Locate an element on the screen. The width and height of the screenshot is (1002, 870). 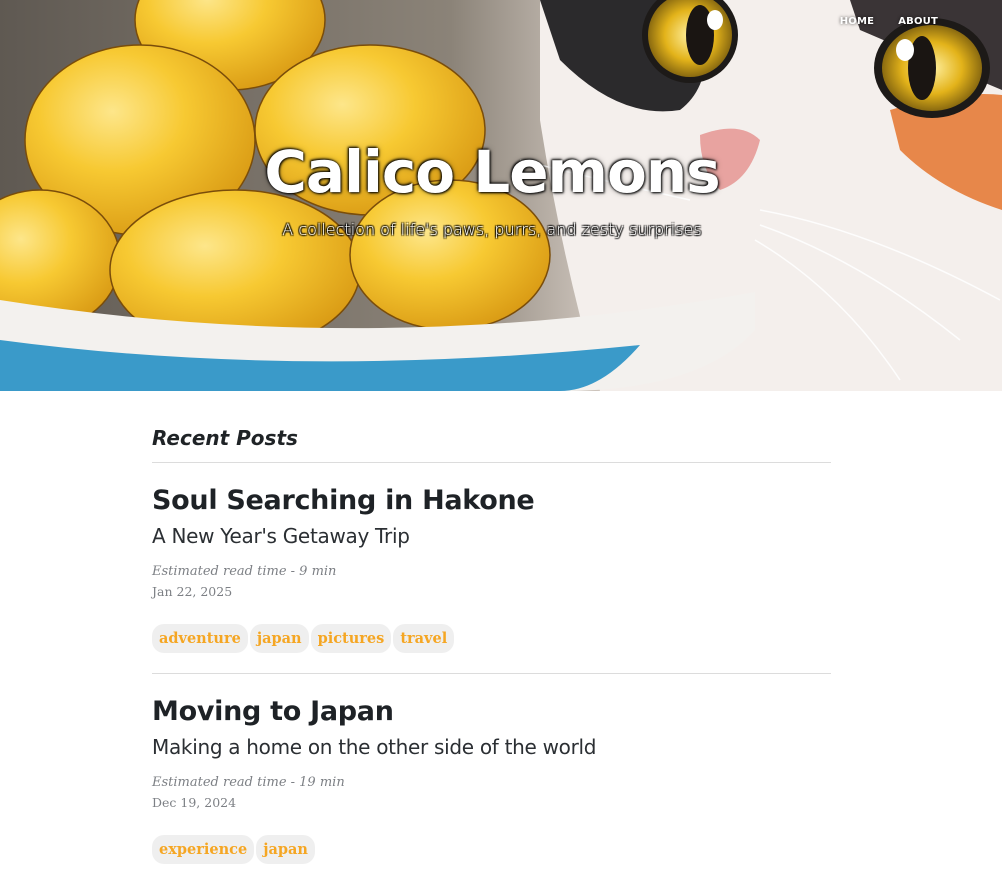
top-nav: HOME ABOUT is located at coordinates (889, 21).